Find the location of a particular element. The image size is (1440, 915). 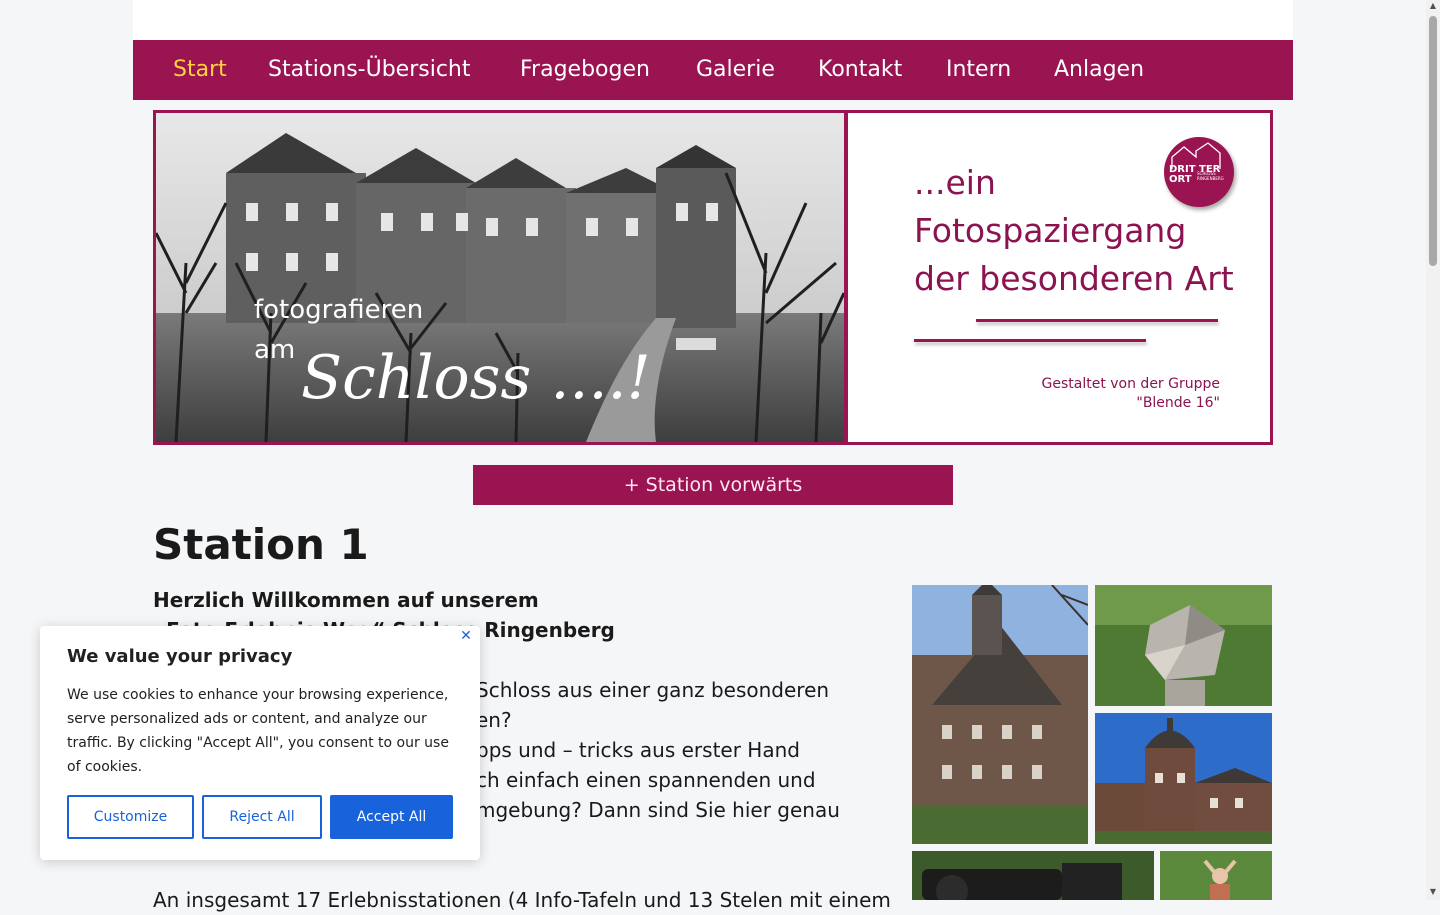

reject-all-button: Reject All is located at coordinates (262, 817).